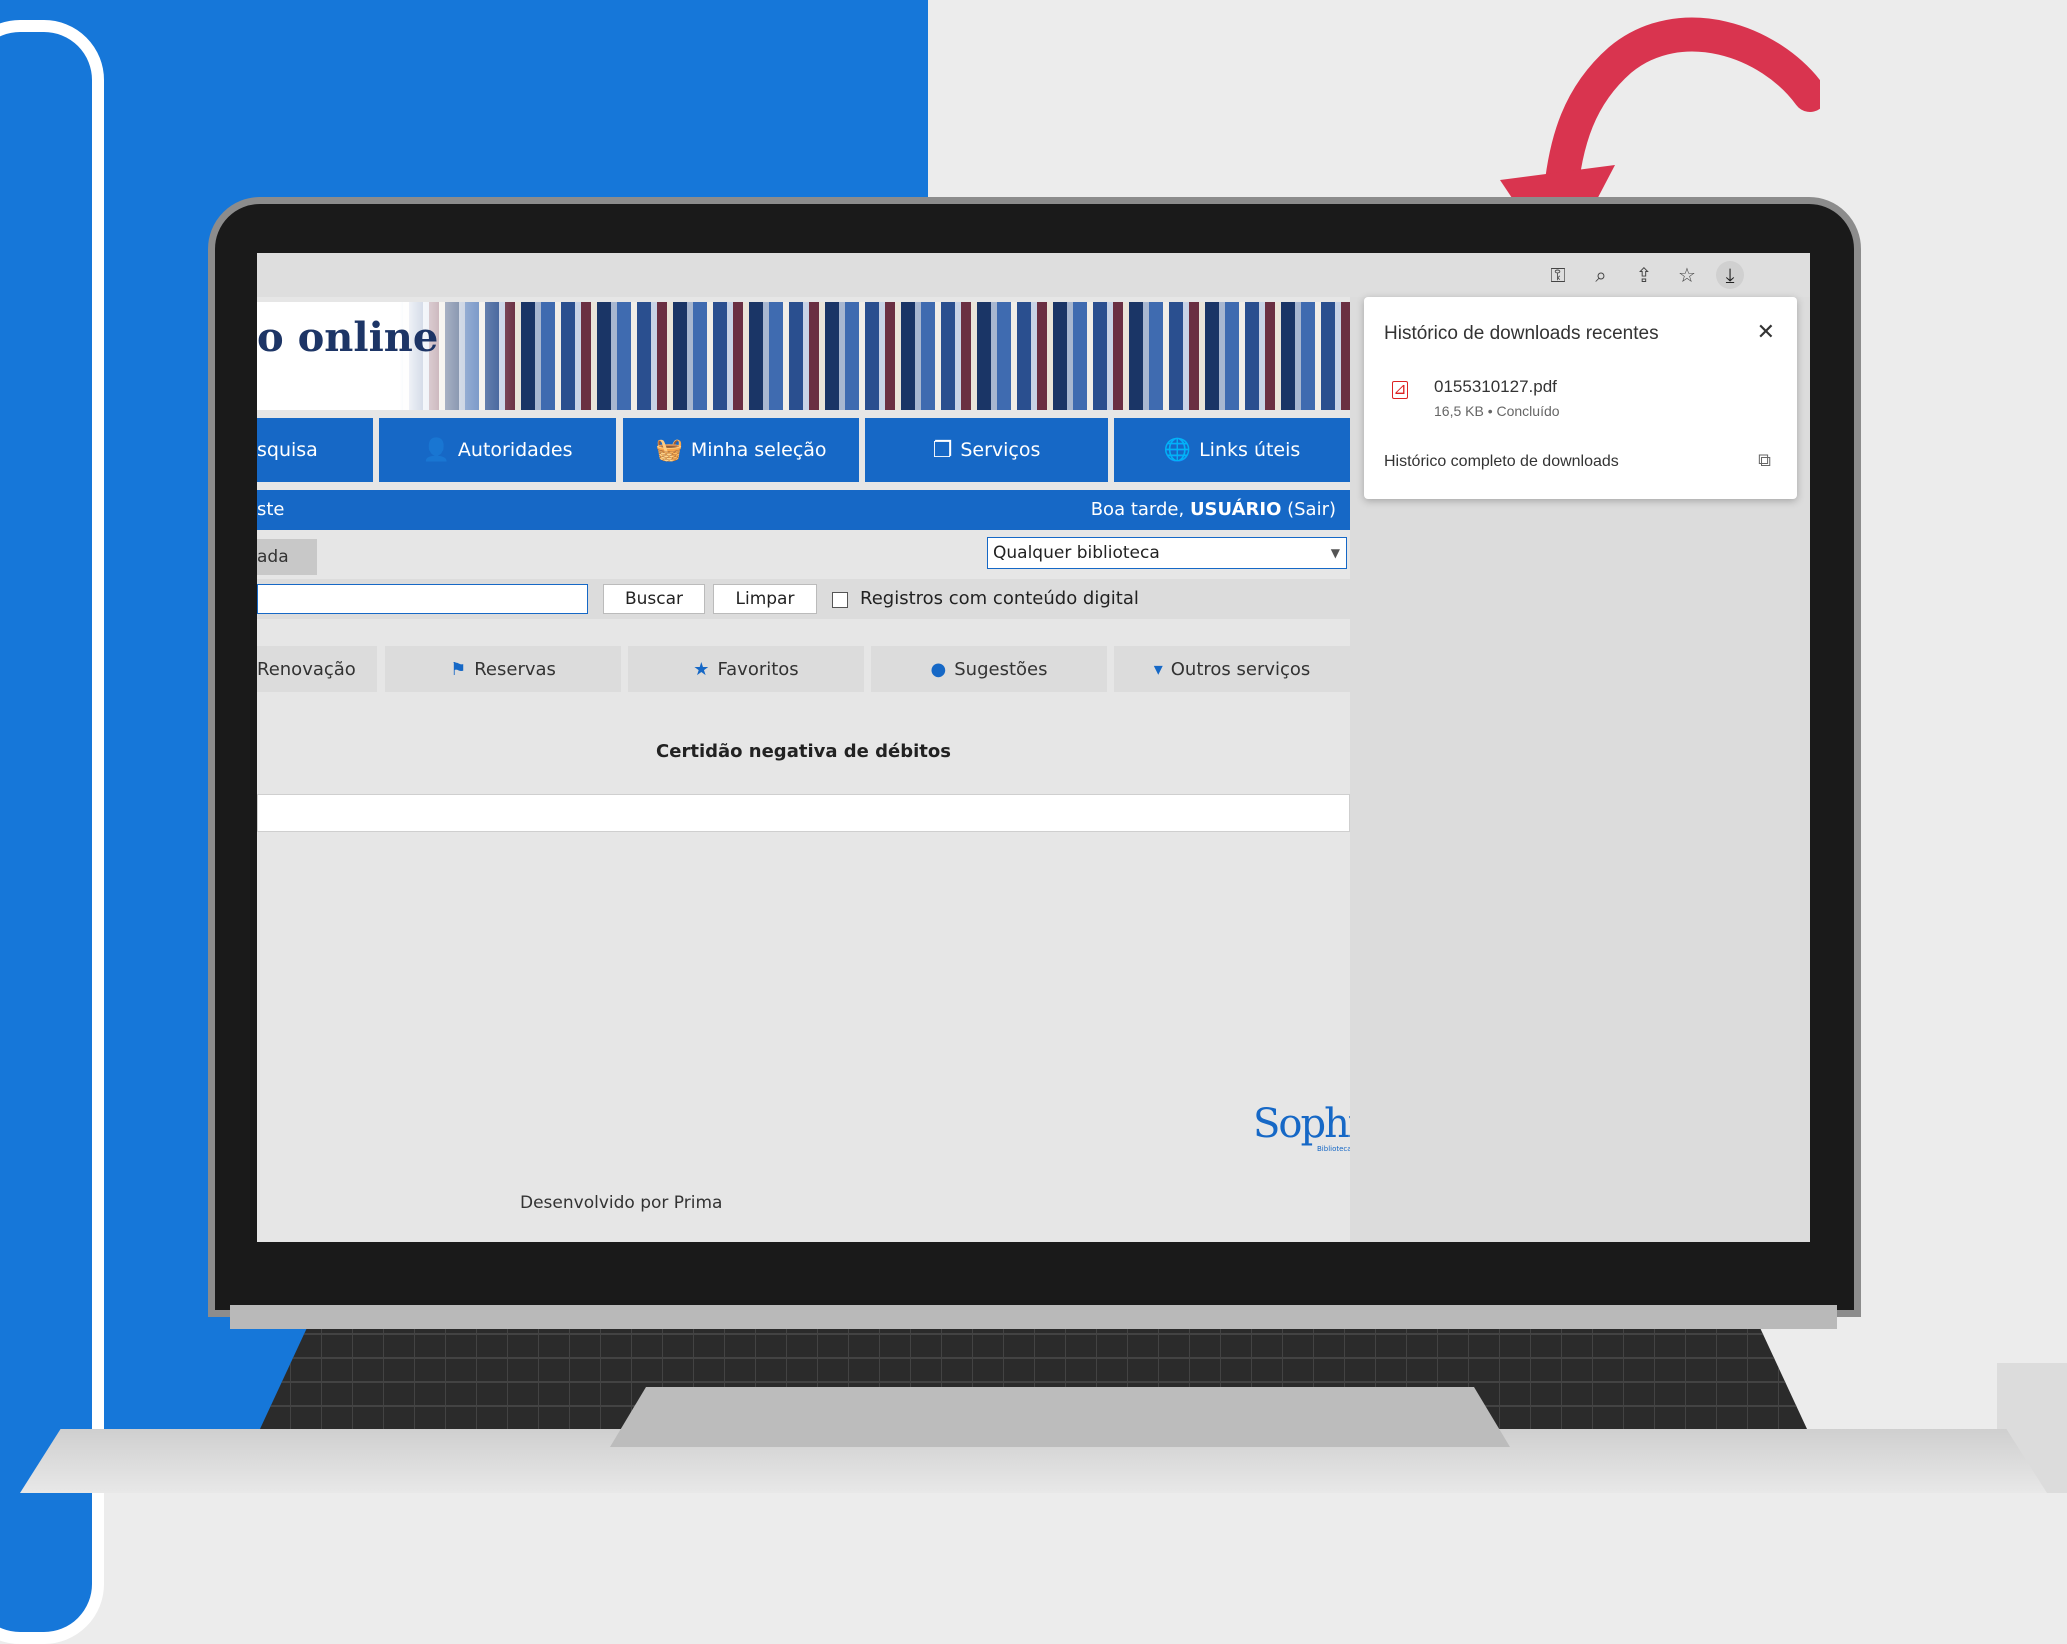 The image size is (2067, 1644). Describe the element at coordinates (1250, 450) in the screenshot. I see `nav-links-uteis-label: Links úteis` at that location.